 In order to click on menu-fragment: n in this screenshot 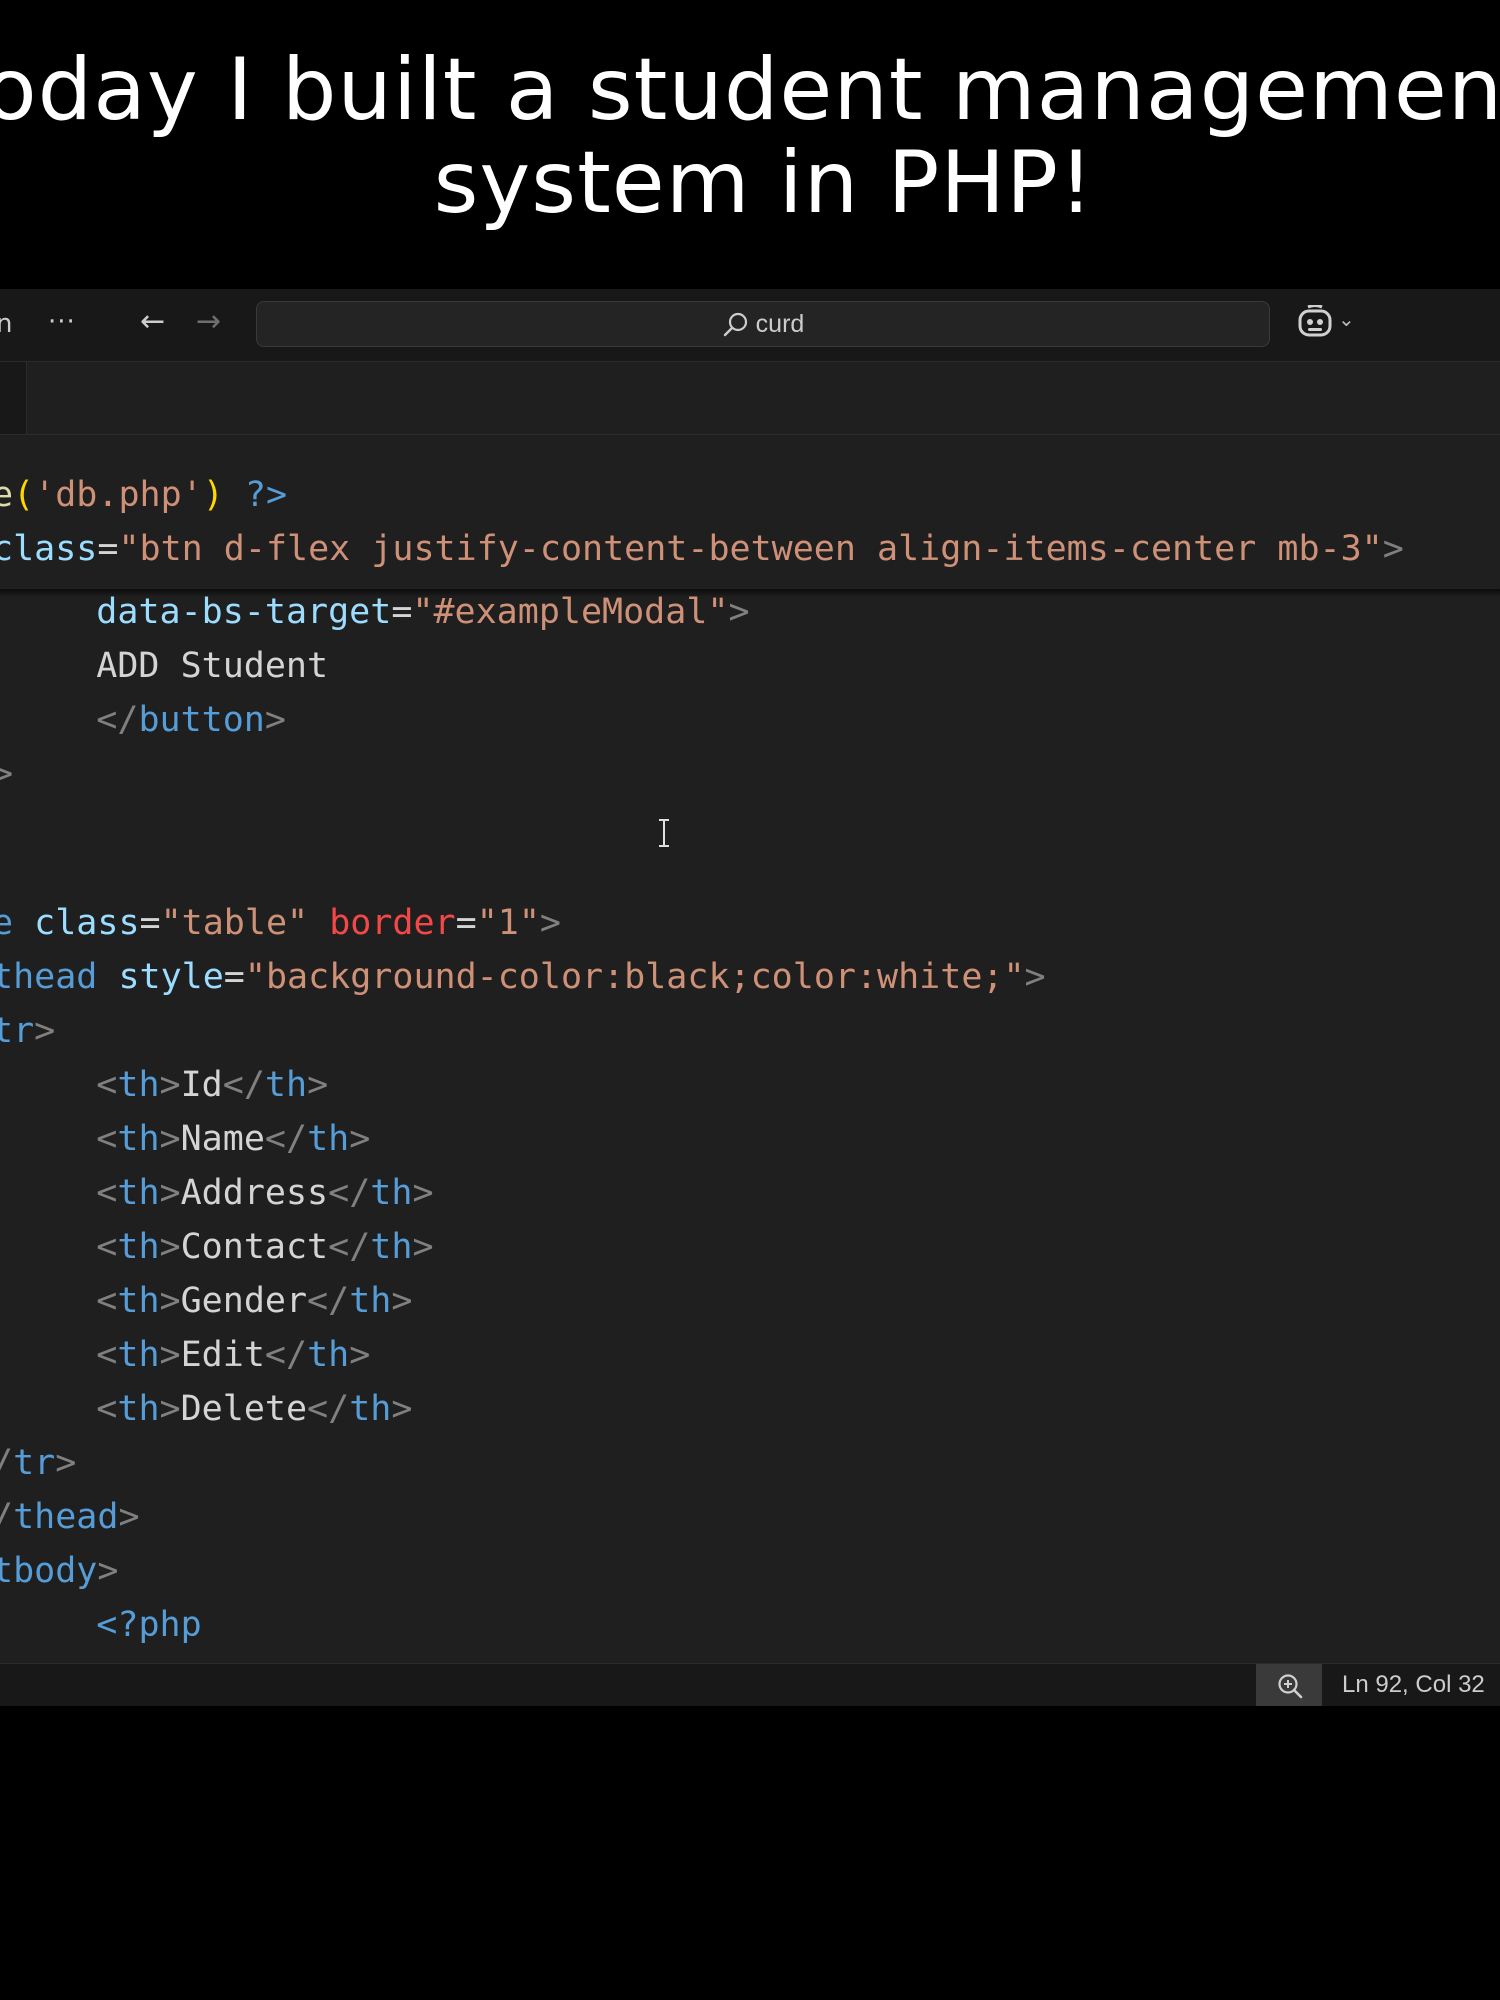, I will do `click(6, 324)`.